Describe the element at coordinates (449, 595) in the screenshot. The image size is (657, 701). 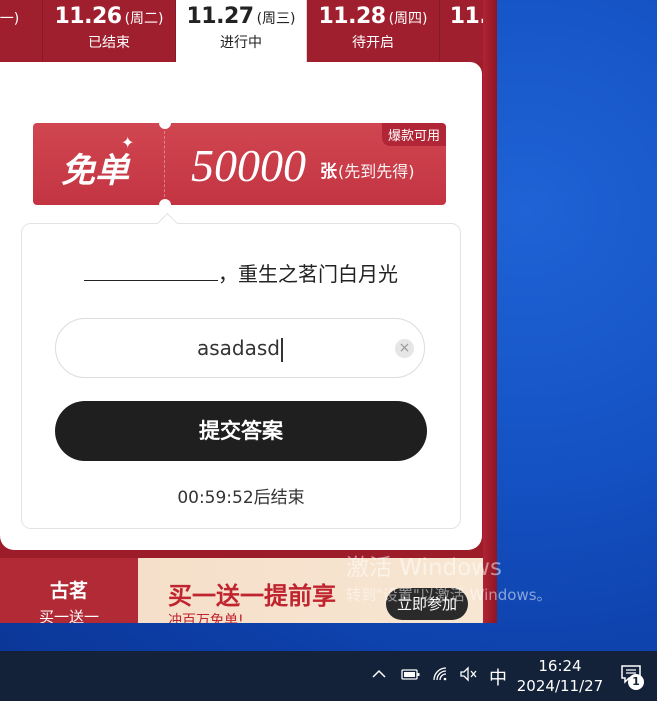
I see `watermark-subtitle: 转到"设置"以激活 Windows。` at that location.